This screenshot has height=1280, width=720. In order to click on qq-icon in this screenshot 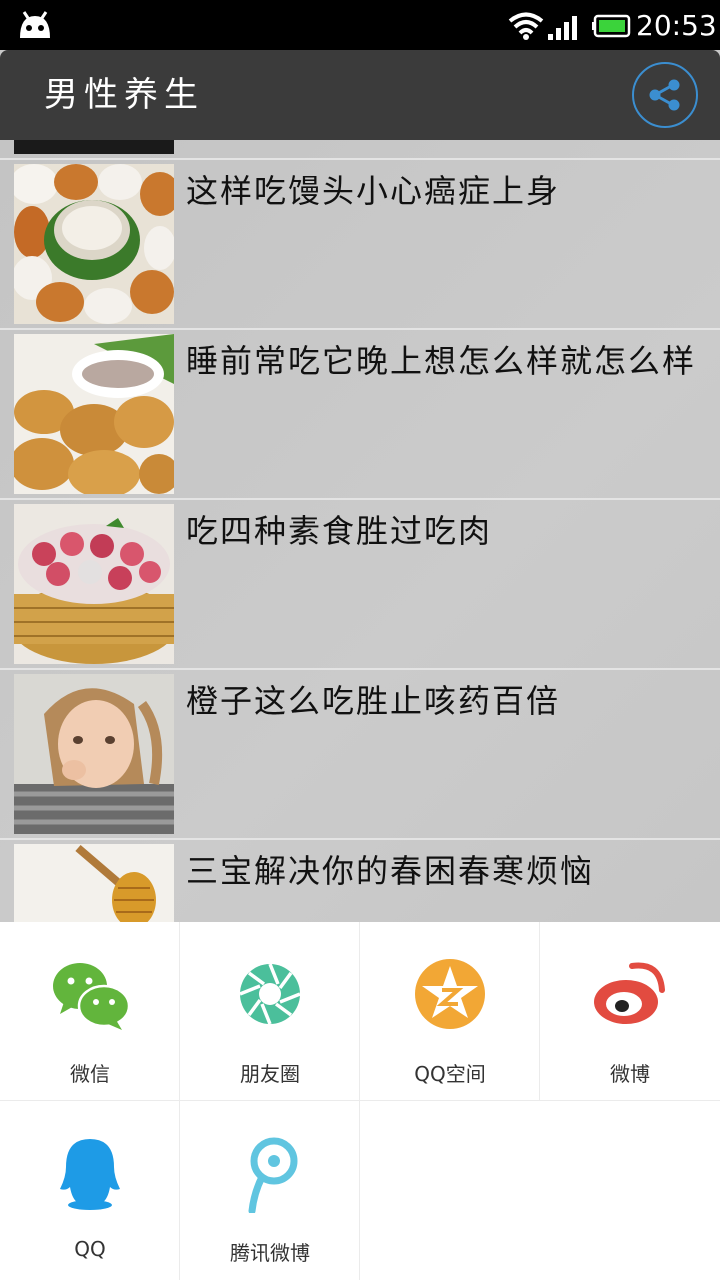, I will do `click(90, 1174)`.